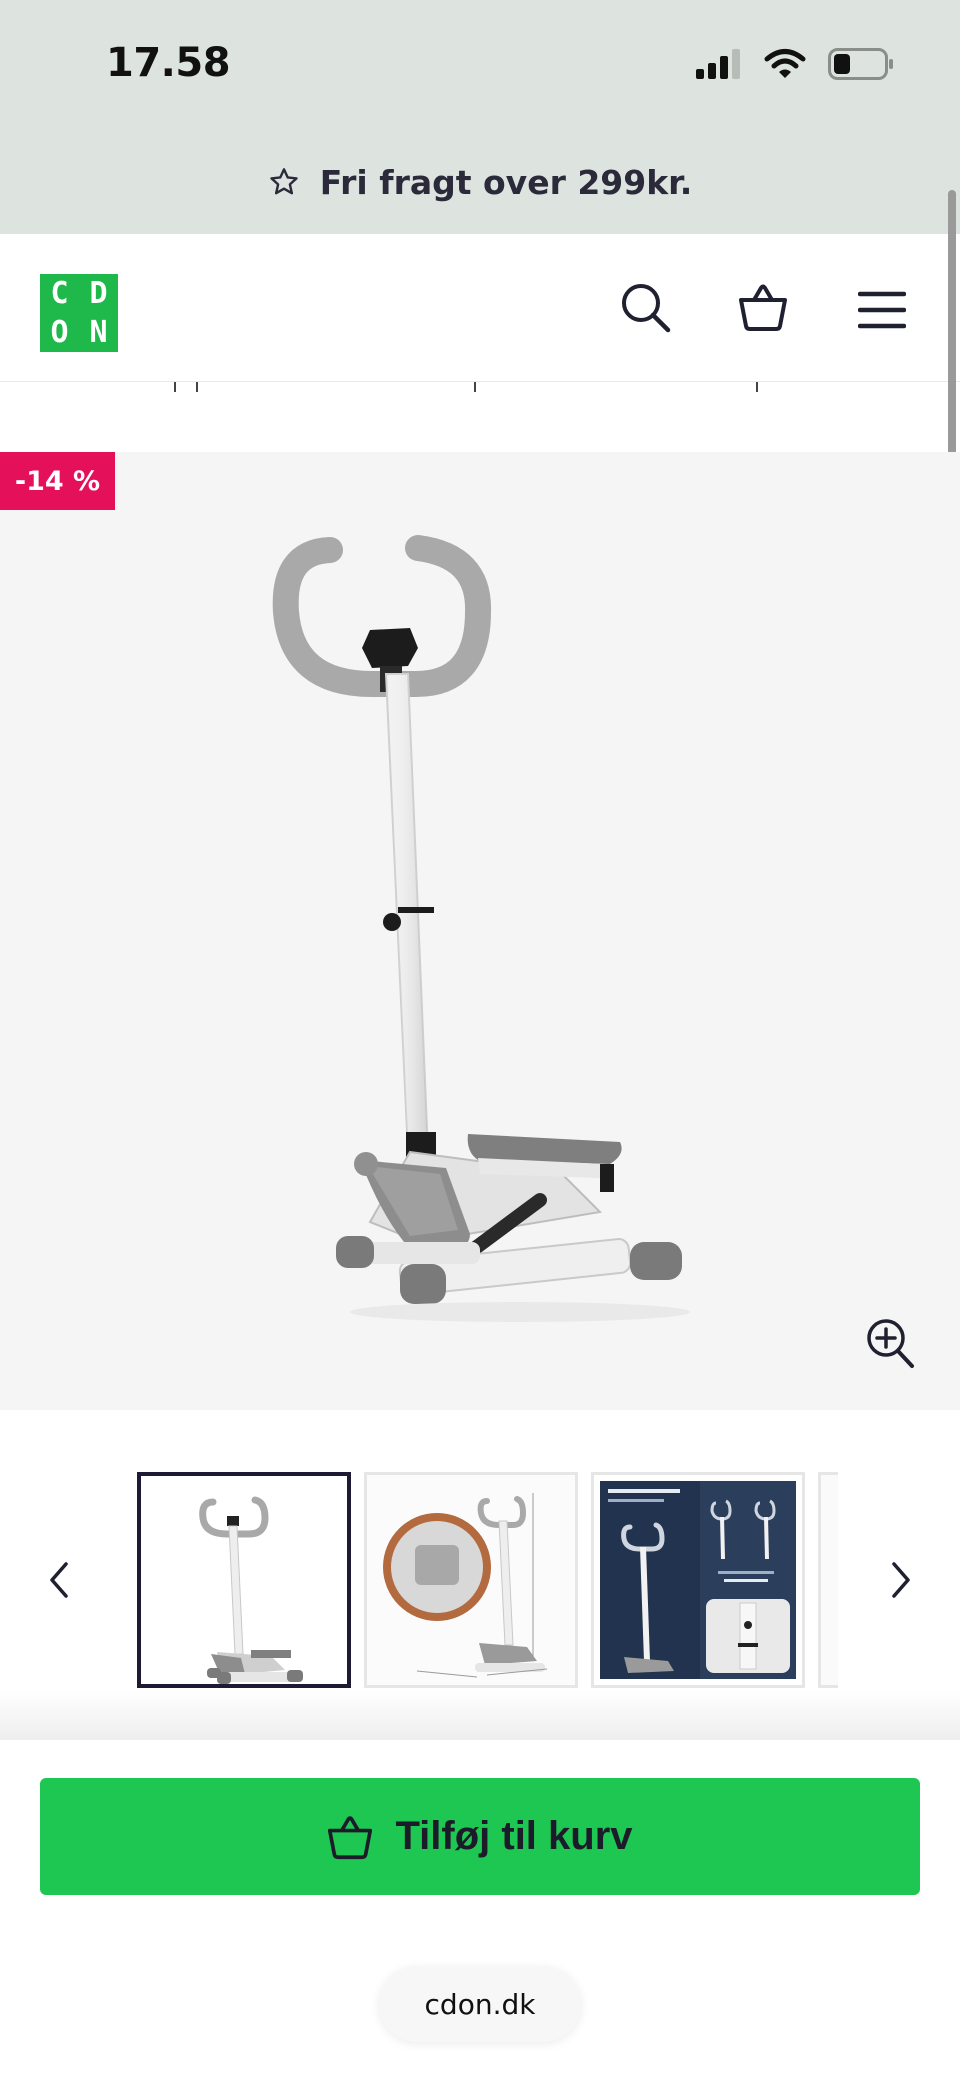 This screenshot has width=960, height=2078. Describe the element at coordinates (480, 1715) in the screenshot. I see `sticky-bar-shadow` at that location.